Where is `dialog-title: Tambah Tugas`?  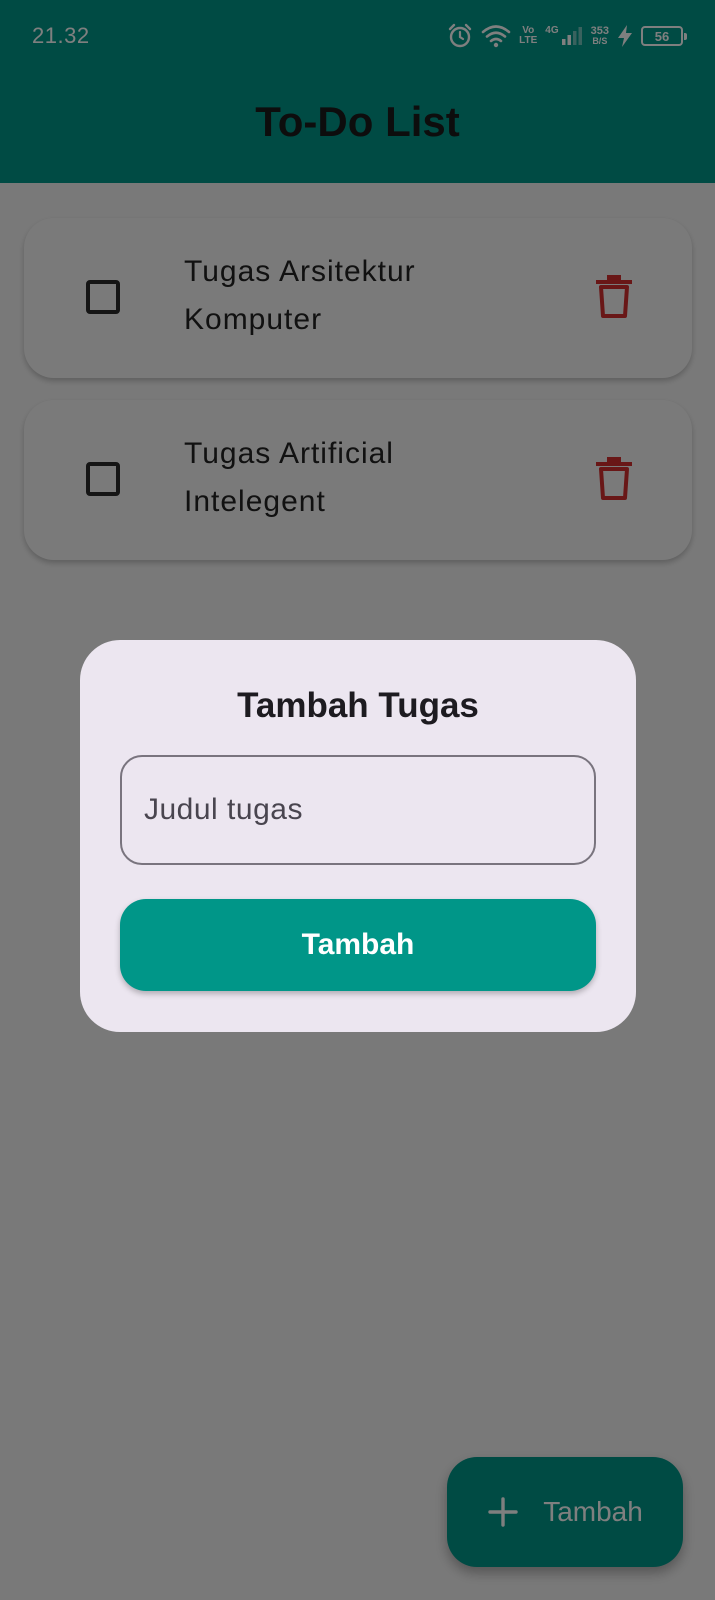 dialog-title: Tambah Tugas is located at coordinates (358, 705).